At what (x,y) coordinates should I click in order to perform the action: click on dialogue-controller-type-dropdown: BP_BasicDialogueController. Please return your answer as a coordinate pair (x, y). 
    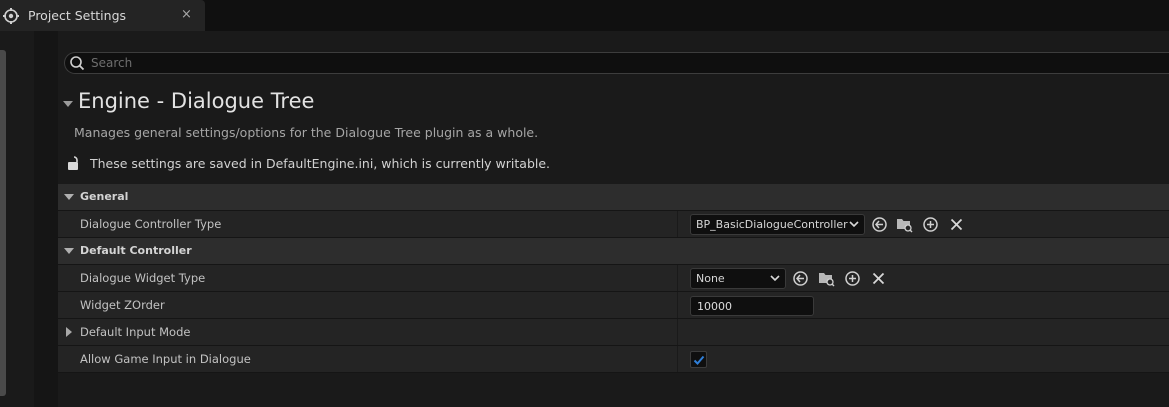
    Looking at the image, I should click on (777, 224).